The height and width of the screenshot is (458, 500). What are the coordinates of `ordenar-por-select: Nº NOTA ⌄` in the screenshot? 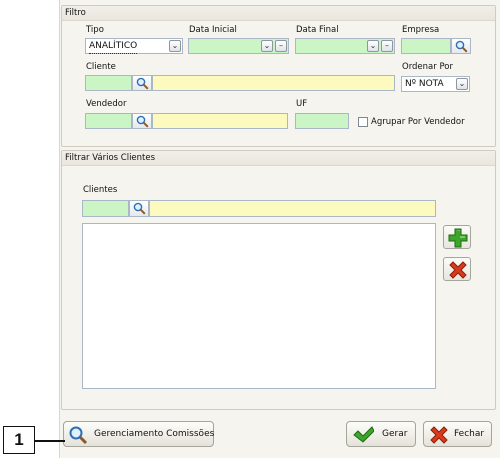 It's located at (435, 84).